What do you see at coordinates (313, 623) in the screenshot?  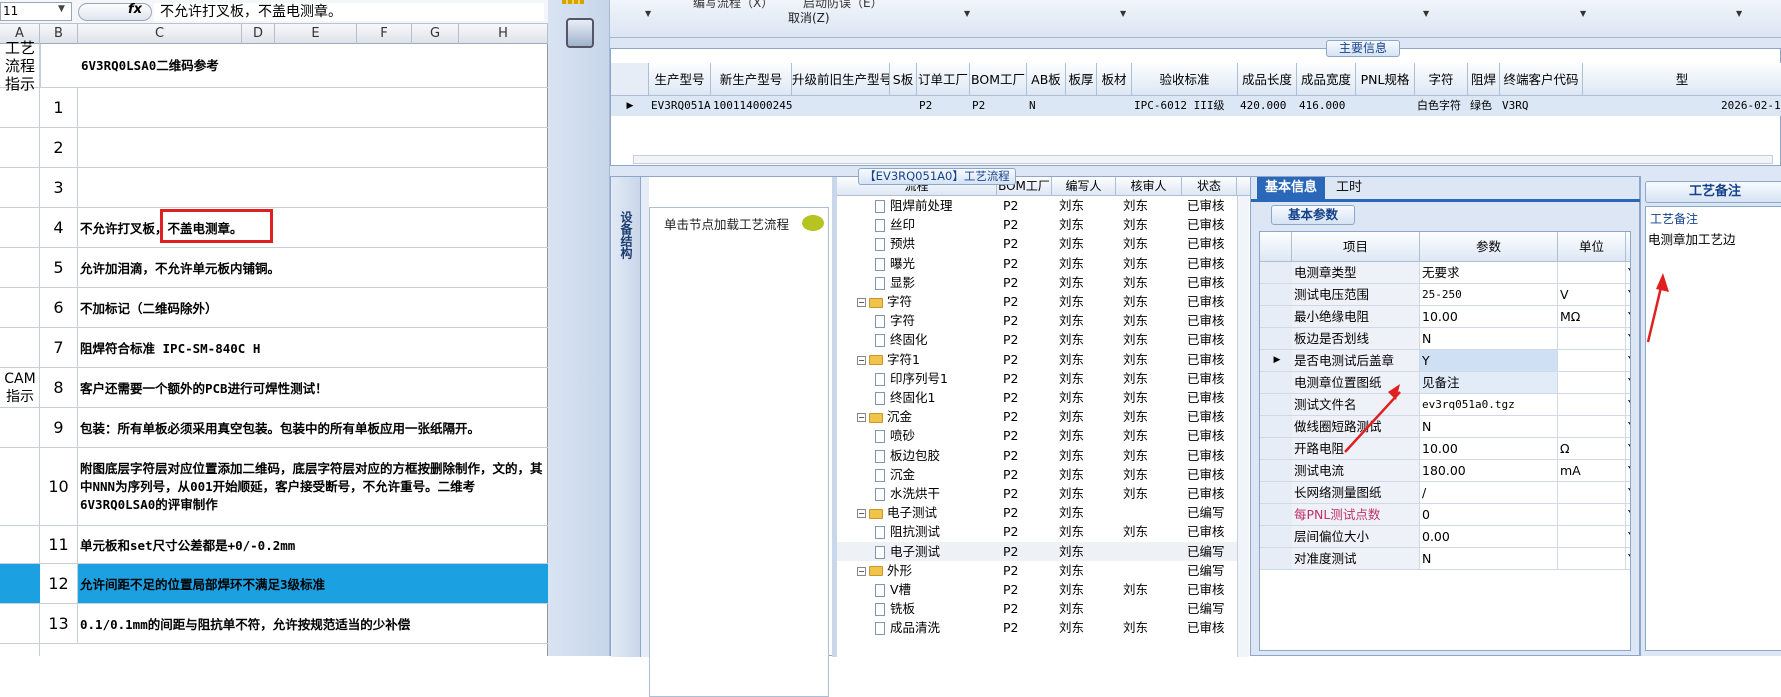 I see `row-cell: 0.1/0.1mm的间距与阻抗单不符，允许按规范适当的少补偿` at bounding box center [313, 623].